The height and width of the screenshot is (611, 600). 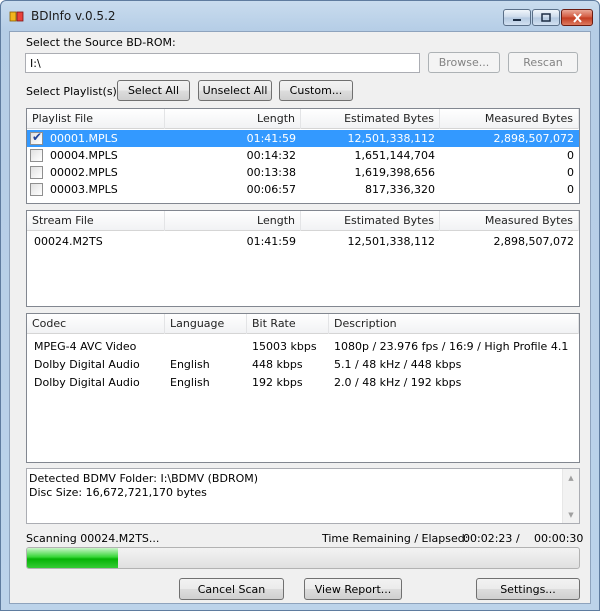 I want to click on close-icon, so click(x=577, y=17).